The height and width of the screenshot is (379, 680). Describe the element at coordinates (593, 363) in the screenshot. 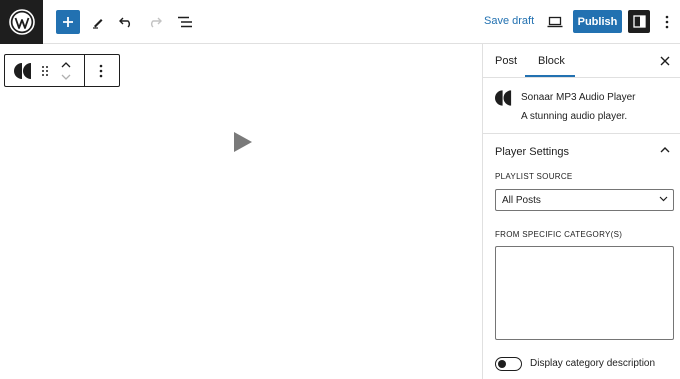

I see `category-description-label: Display category description` at that location.